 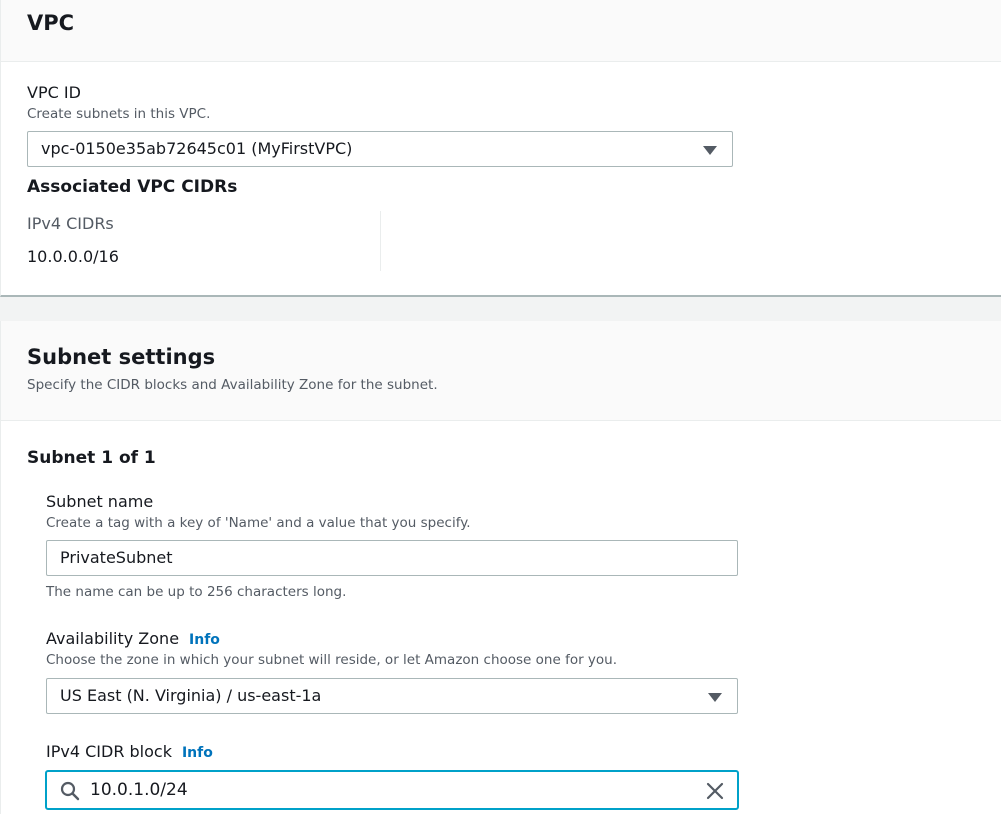 I want to click on subnet-name-value: PrivateSubnet, so click(x=116, y=557).